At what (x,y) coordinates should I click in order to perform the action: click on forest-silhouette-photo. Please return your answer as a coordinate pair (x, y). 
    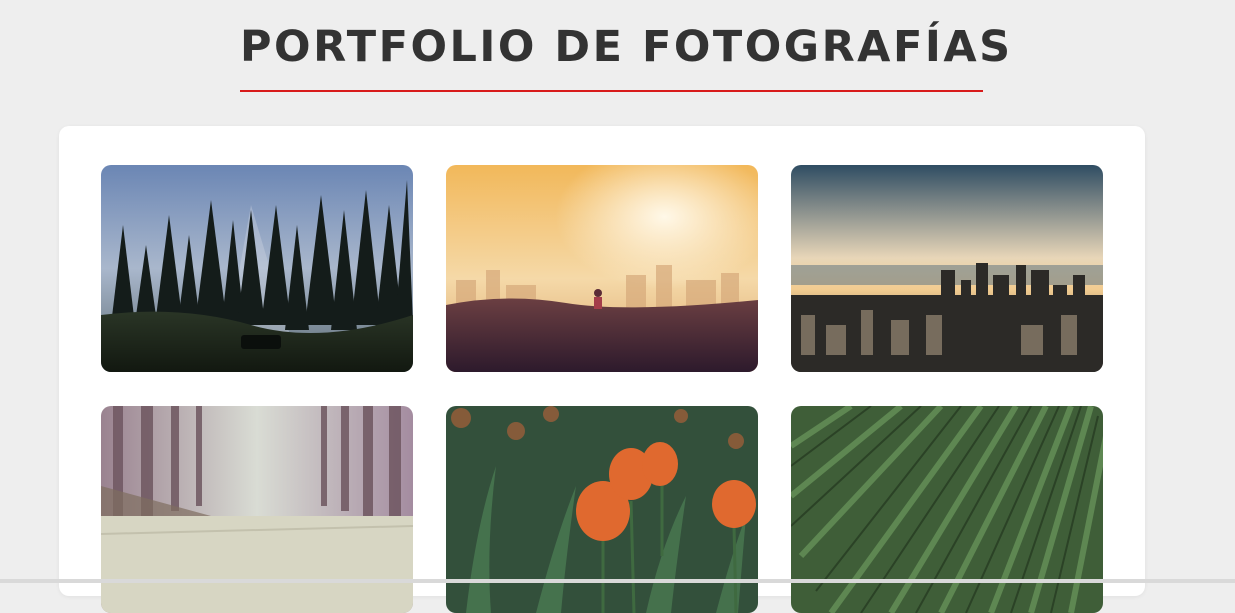
    Looking at the image, I should click on (257, 268).